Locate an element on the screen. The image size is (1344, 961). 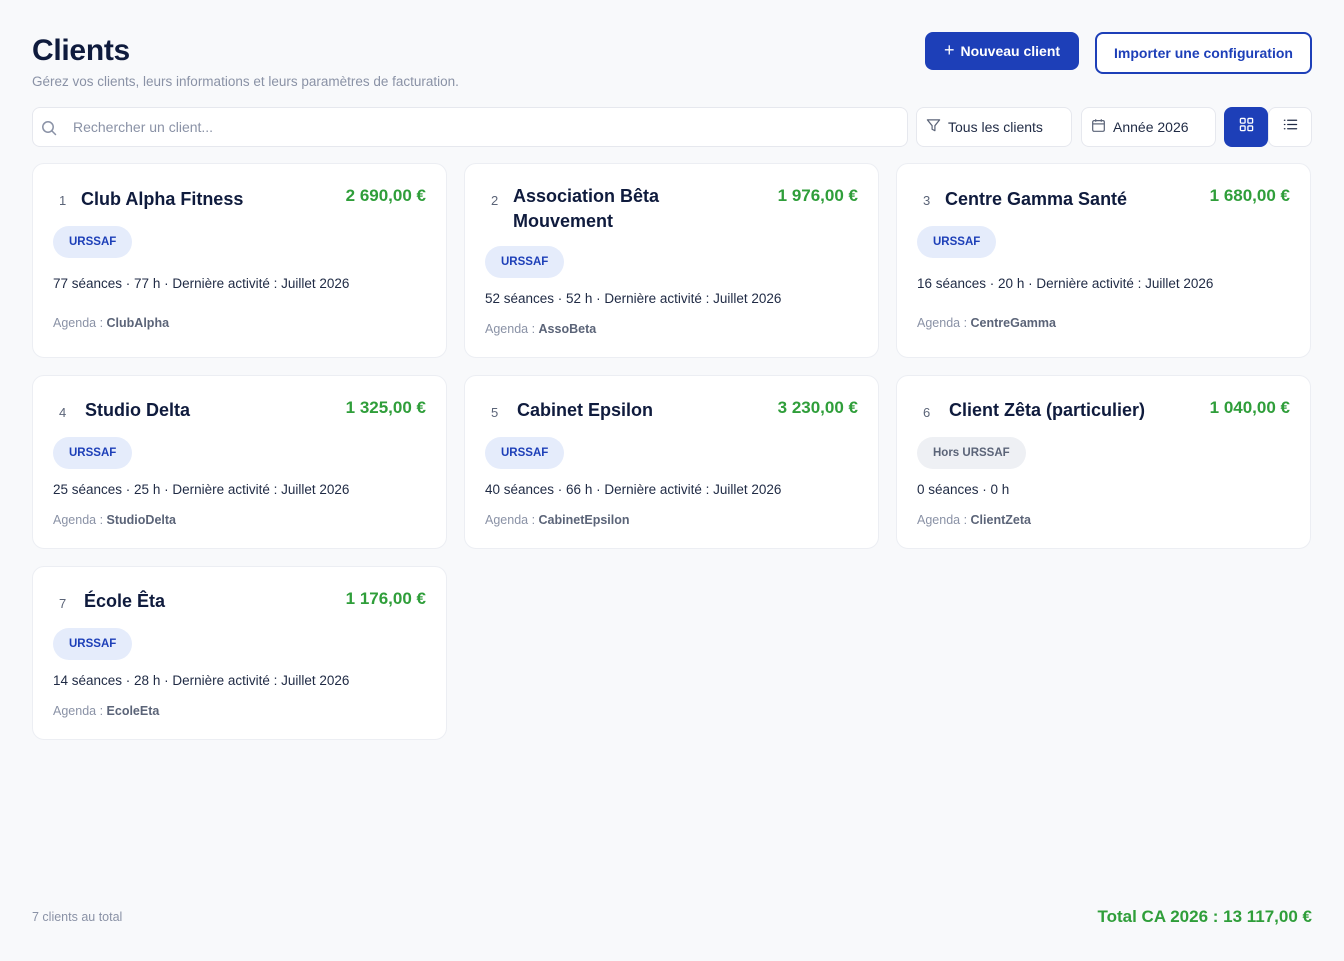
client-index: 4 is located at coordinates (63, 412).